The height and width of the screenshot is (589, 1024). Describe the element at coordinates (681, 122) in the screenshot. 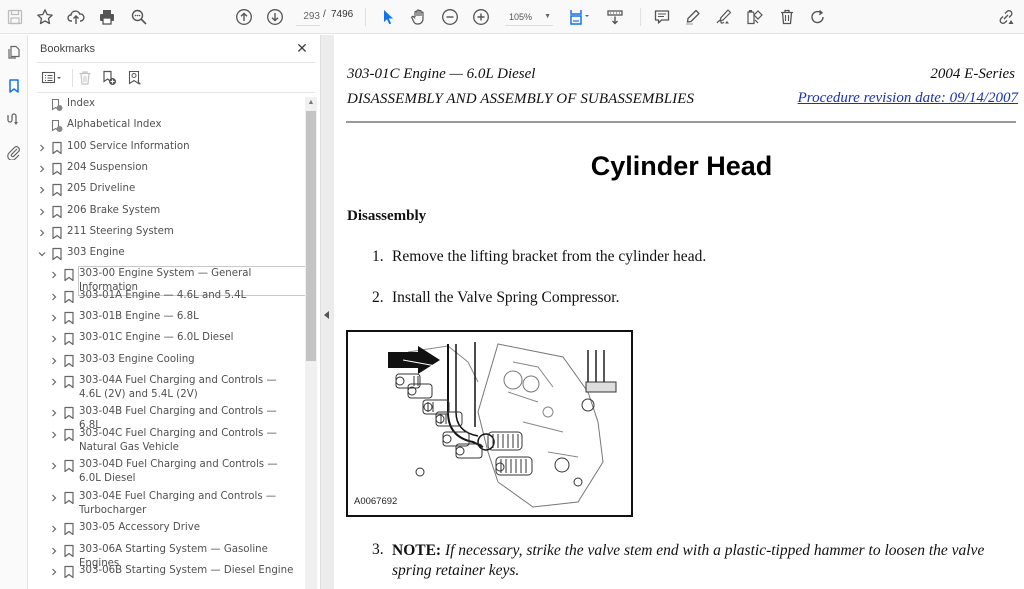

I see `header-rule` at that location.